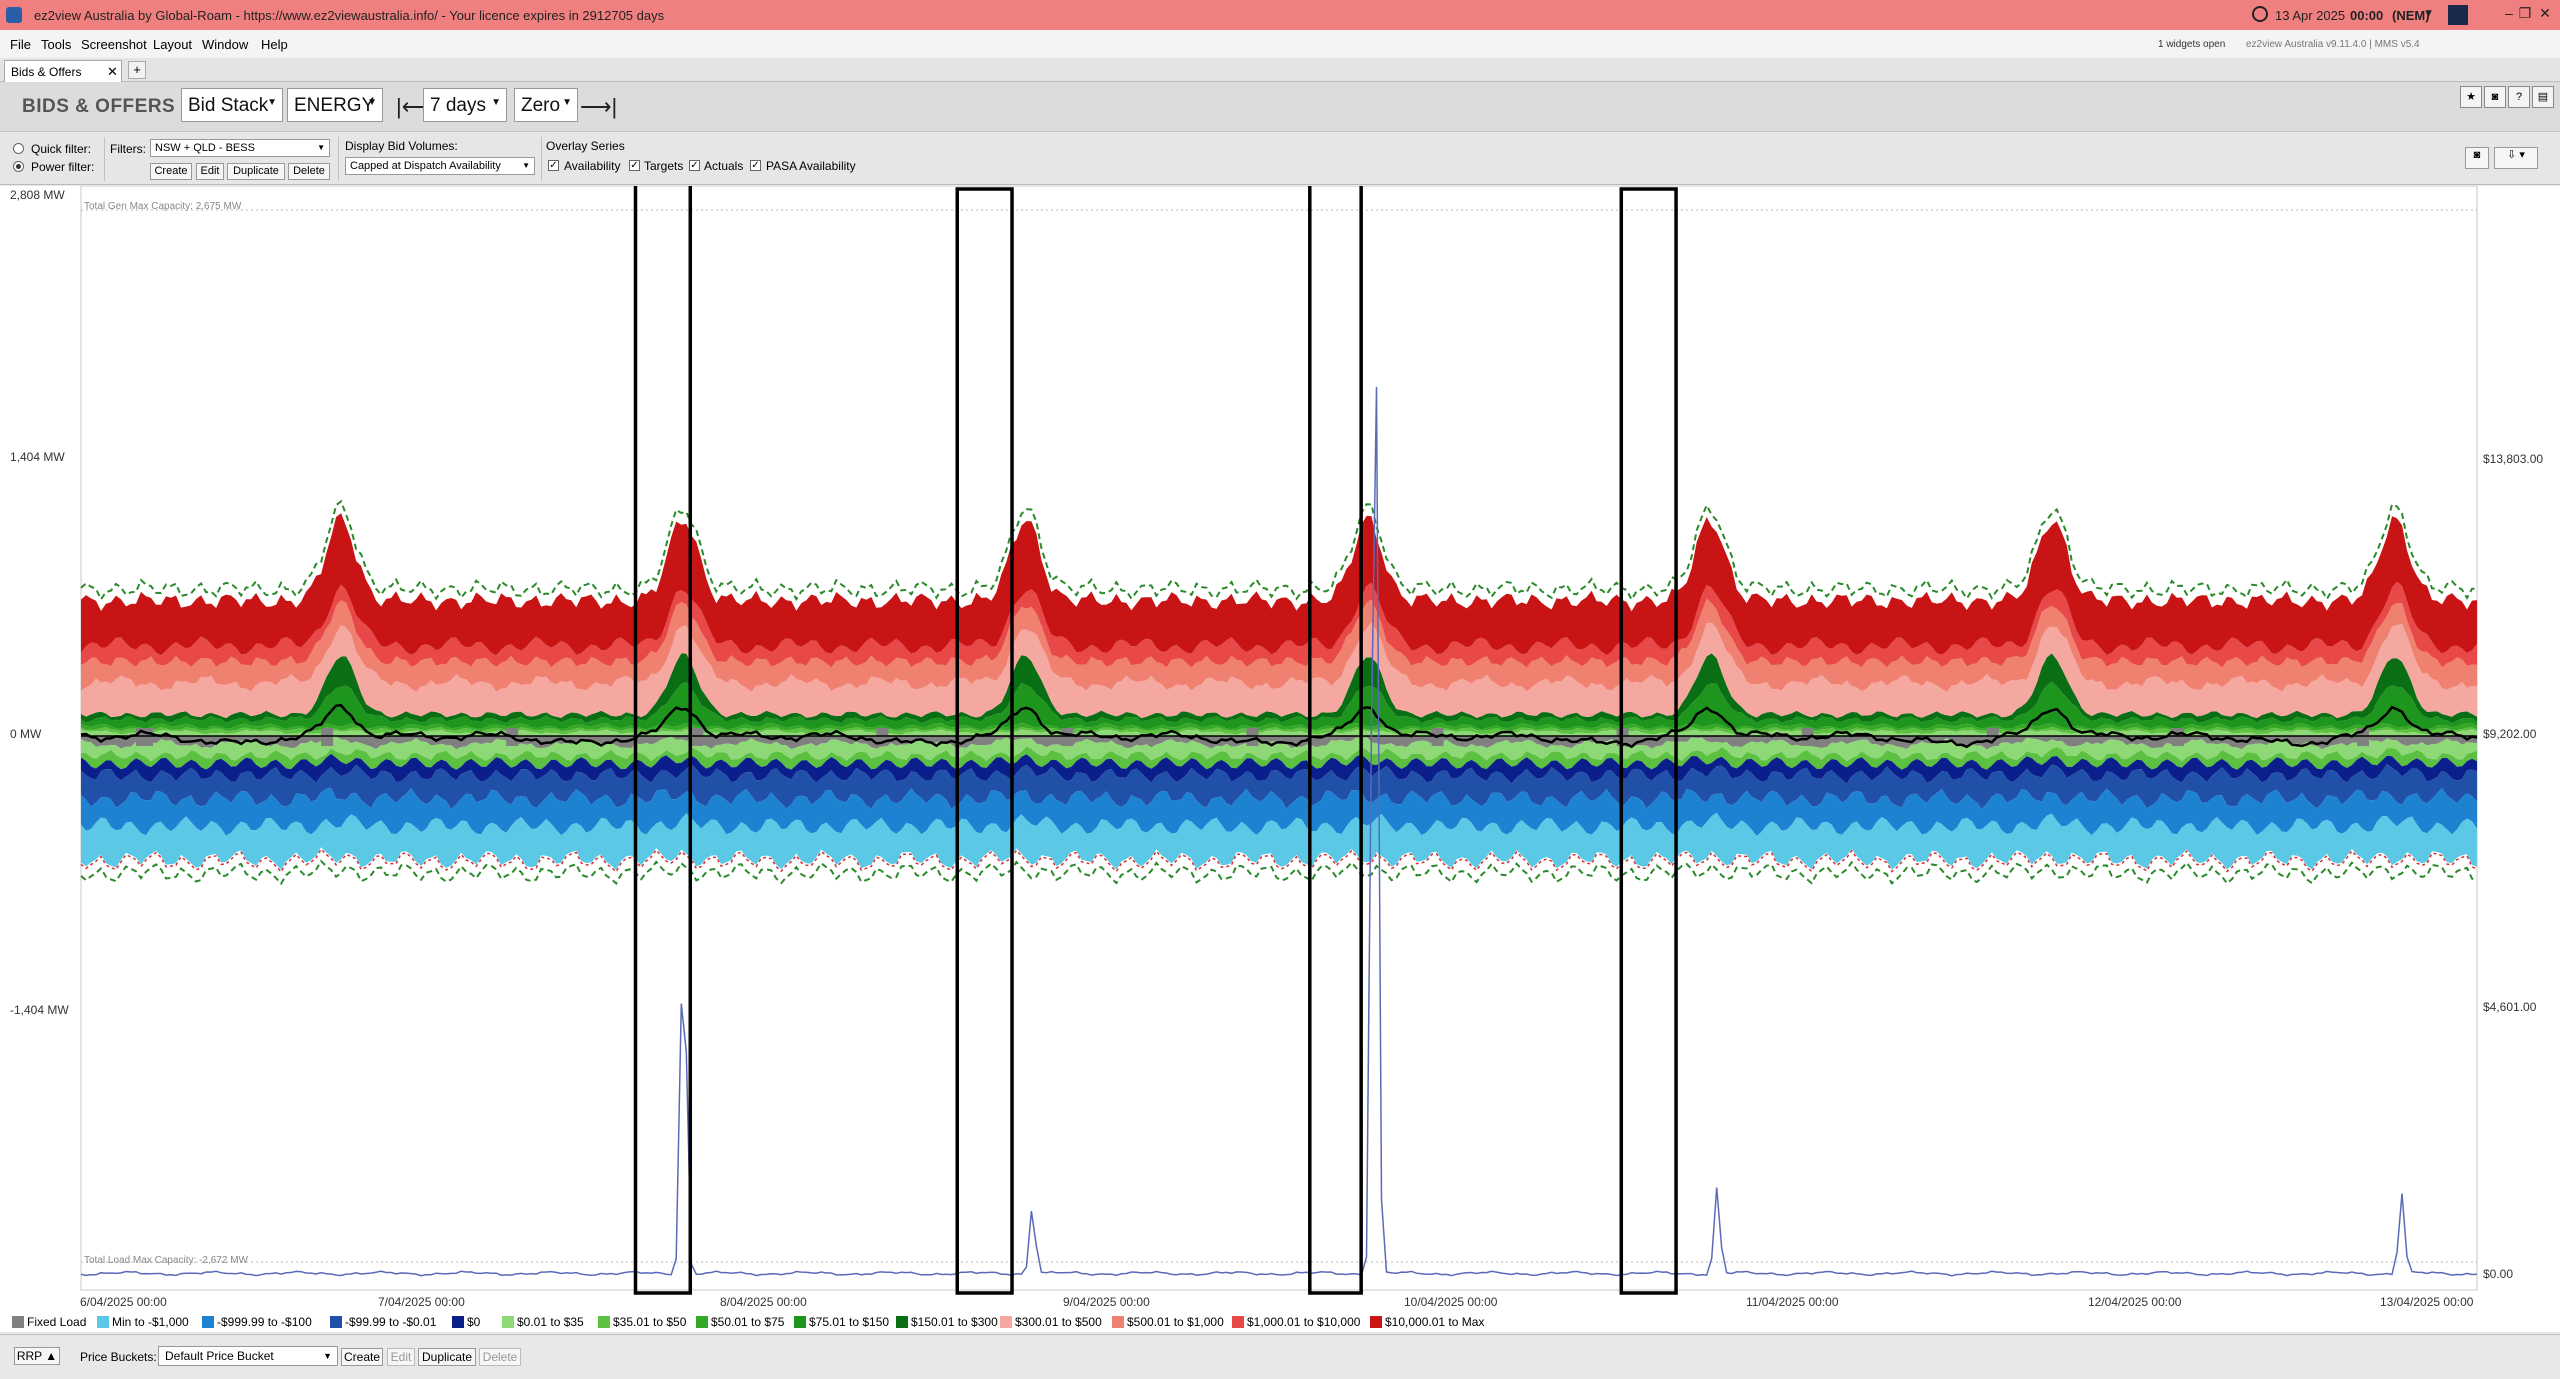 This screenshot has width=2560, height=1379. What do you see at coordinates (1792, 1302) in the screenshot?
I see `x-tick-label: 11/04/2025 00:00` at bounding box center [1792, 1302].